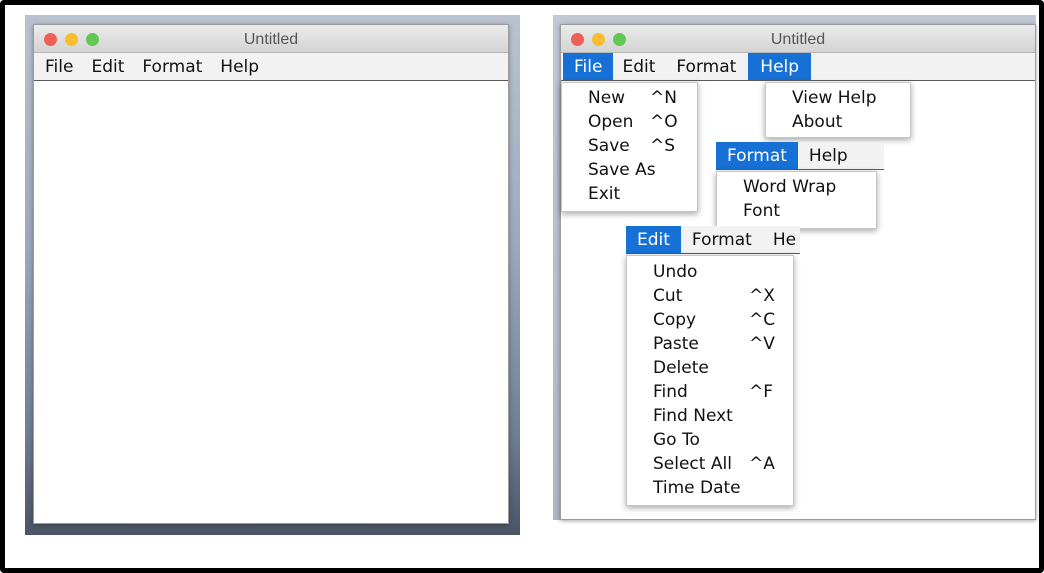 The image size is (1044, 573). What do you see at coordinates (838, 99) in the screenshot?
I see `menu-item-view-help: View Help` at bounding box center [838, 99].